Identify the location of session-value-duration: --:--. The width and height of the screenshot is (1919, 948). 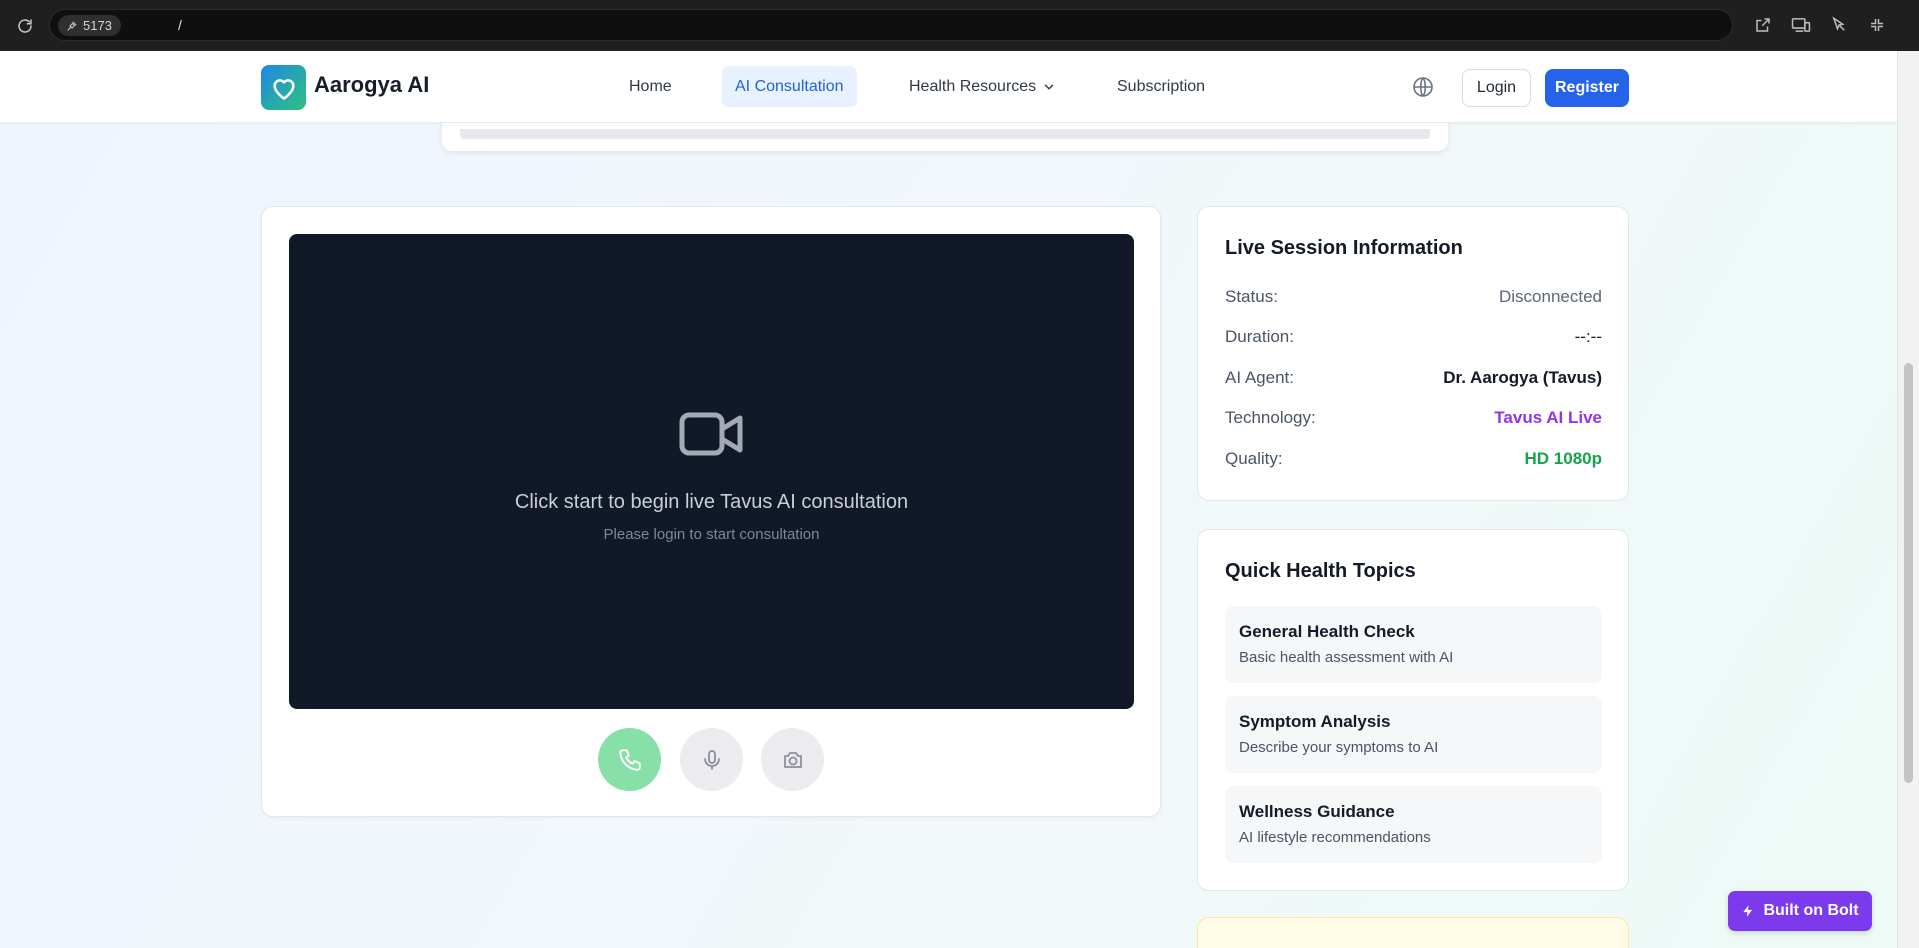
(1588, 336).